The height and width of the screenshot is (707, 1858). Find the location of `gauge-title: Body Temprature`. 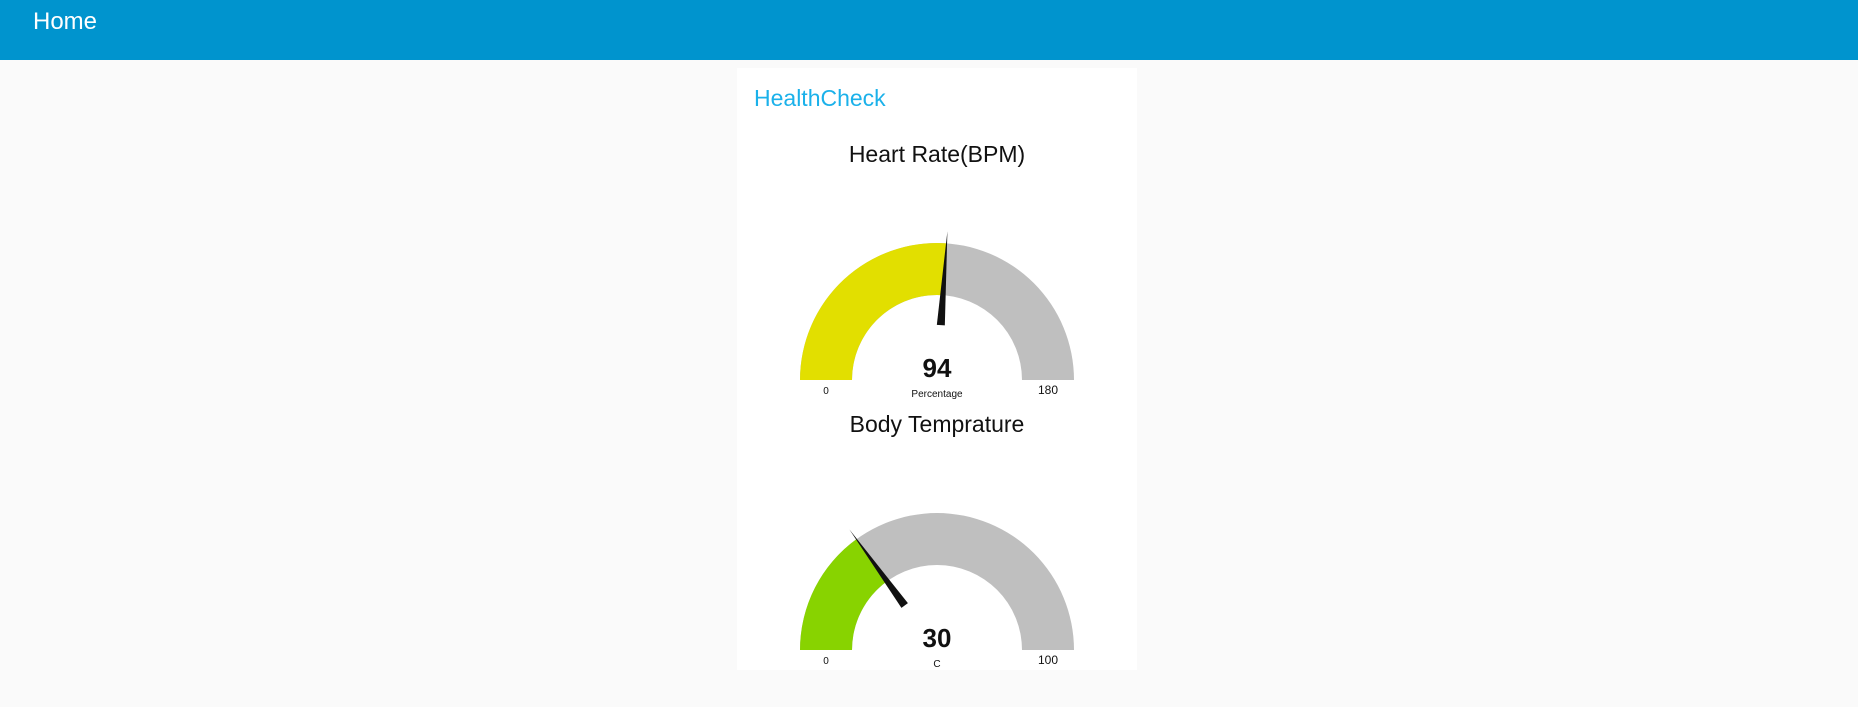

gauge-title: Body Temprature is located at coordinates (937, 424).